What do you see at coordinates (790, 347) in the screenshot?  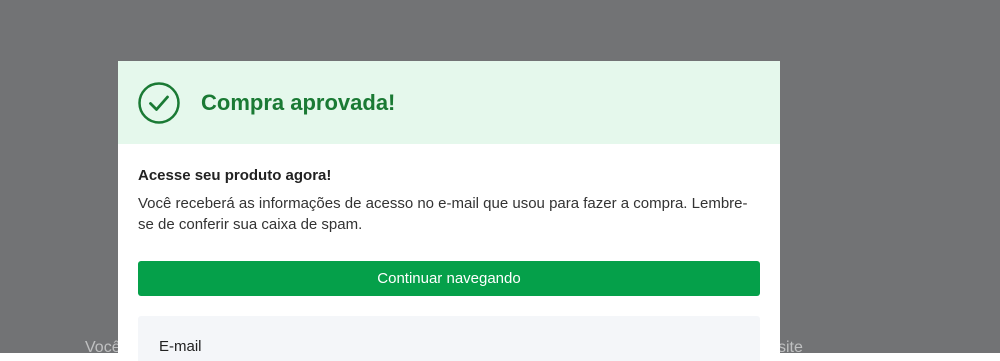 I see `background-text-right: site` at bounding box center [790, 347].